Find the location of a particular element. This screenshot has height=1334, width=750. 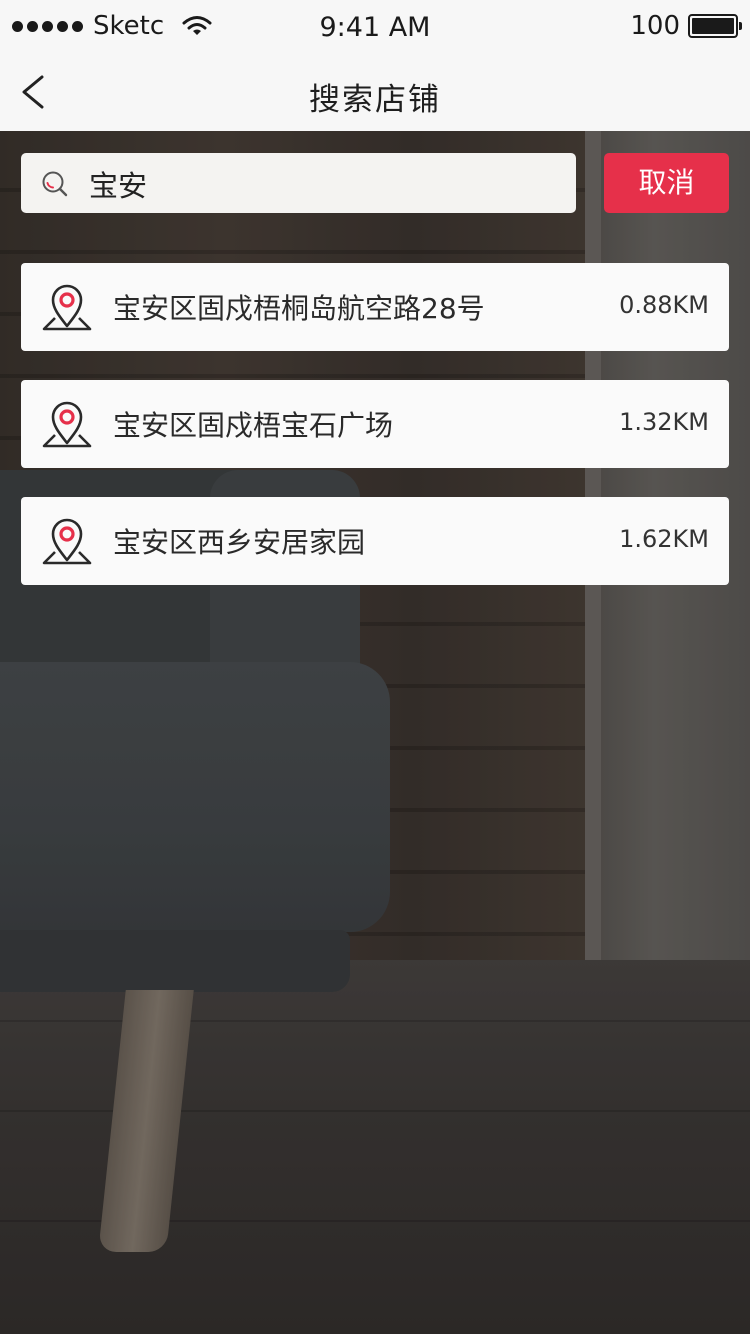

result-address: 宝安区固戍梧宝石广场 is located at coordinates (253, 425).